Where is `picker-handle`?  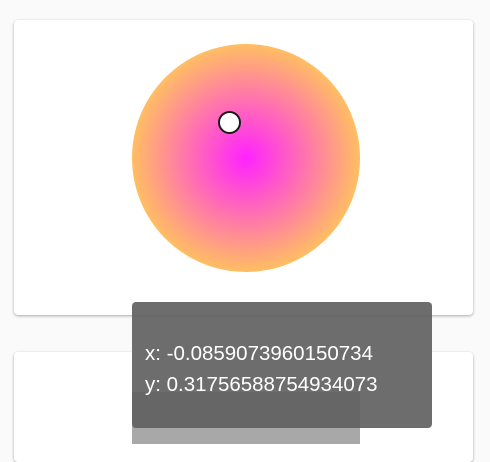 picker-handle is located at coordinates (229, 122).